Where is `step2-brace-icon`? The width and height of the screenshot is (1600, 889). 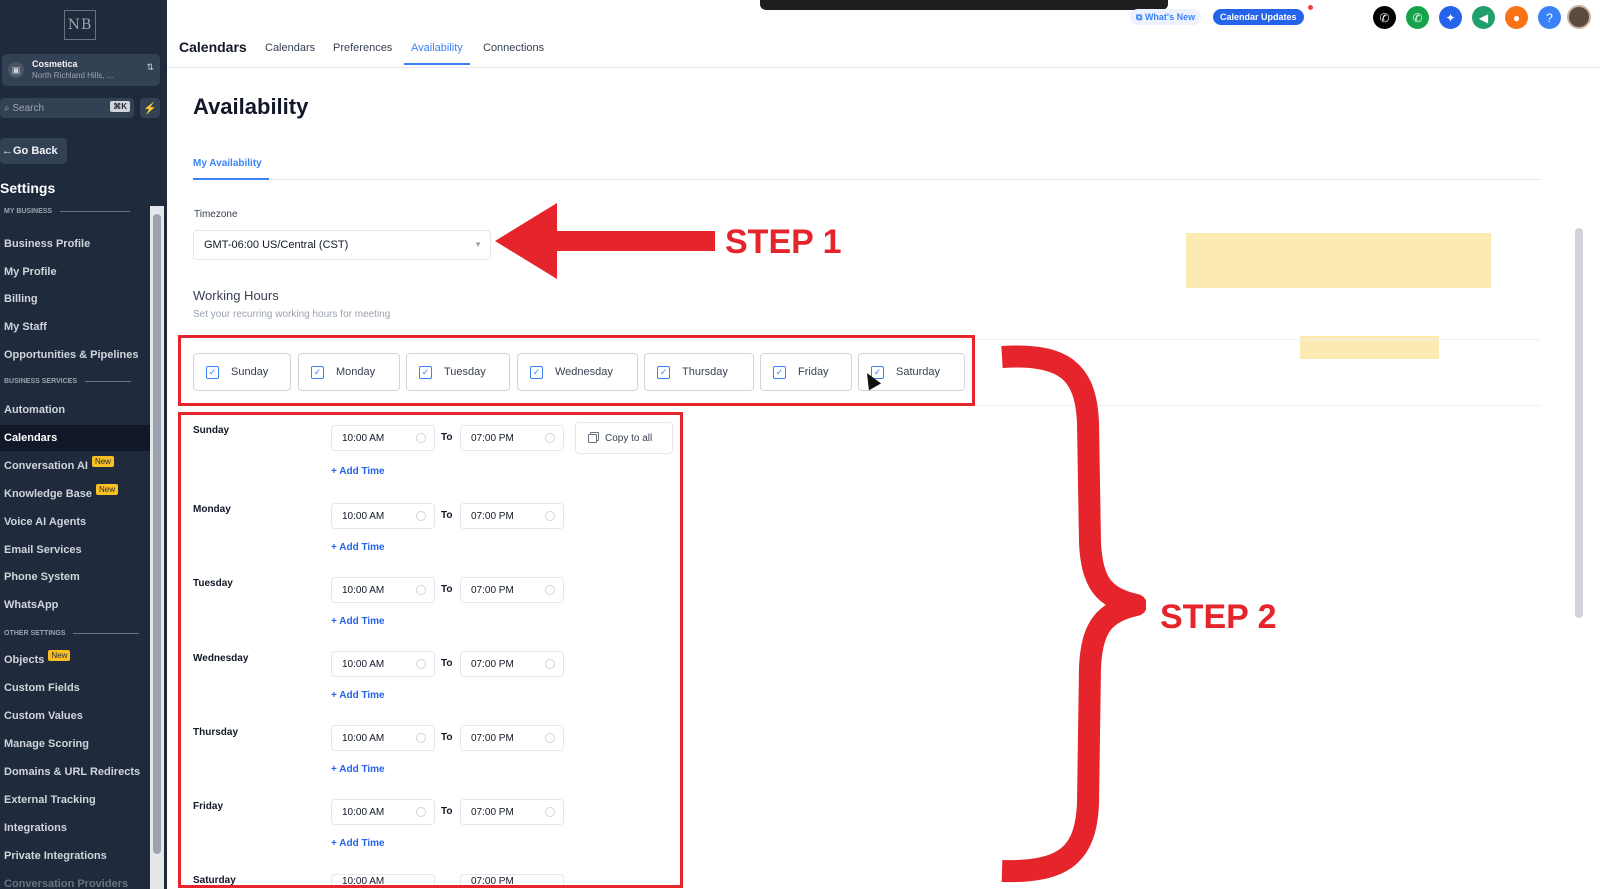
step2-brace-icon is located at coordinates (1073, 614).